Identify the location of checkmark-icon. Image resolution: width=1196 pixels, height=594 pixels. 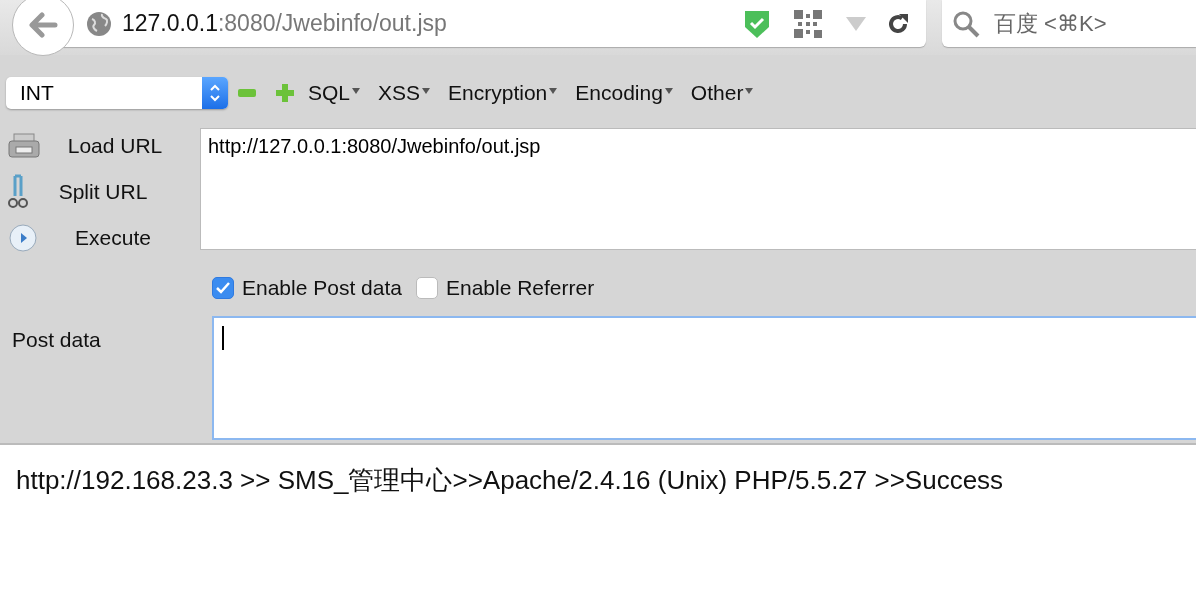
(223, 288).